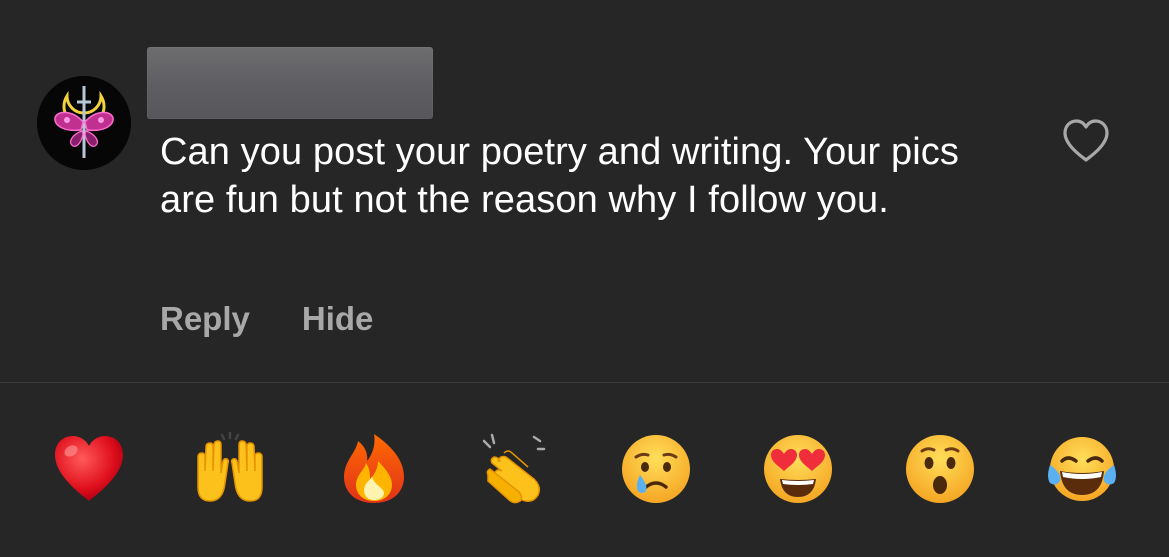 The width and height of the screenshot is (1169, 557). Describe the element at coordinates (338, 319) in the screenshot. I see `hide-button: Hide` at that location.